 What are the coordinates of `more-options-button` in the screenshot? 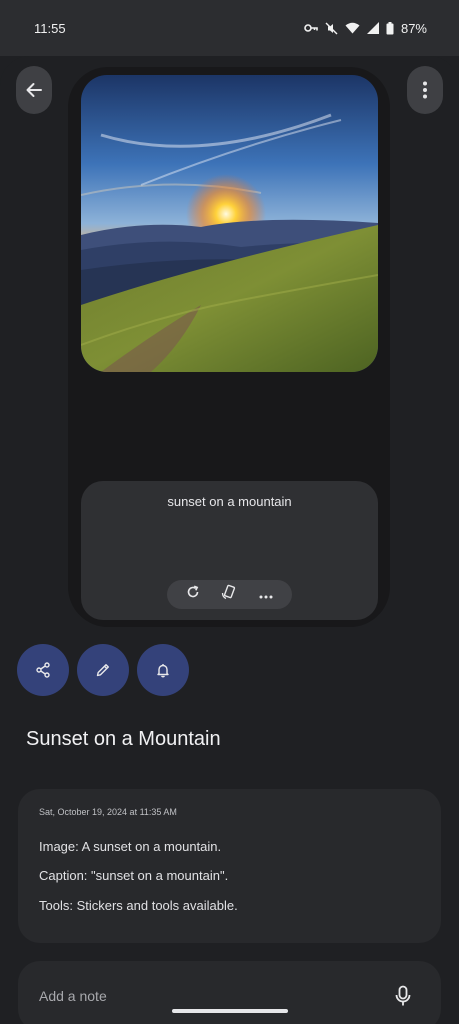 It's located at (425, 90).